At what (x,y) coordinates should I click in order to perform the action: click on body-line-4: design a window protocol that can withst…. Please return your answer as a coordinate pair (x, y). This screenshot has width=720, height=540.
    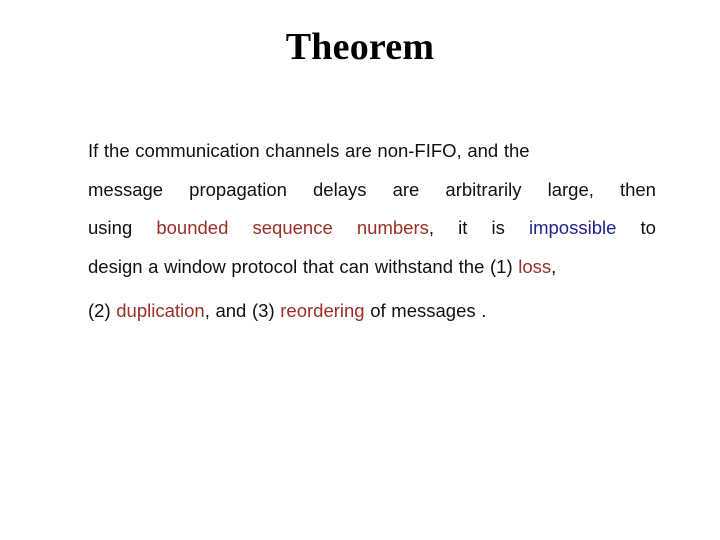
    Looking at the image, I should click on (372, 267).